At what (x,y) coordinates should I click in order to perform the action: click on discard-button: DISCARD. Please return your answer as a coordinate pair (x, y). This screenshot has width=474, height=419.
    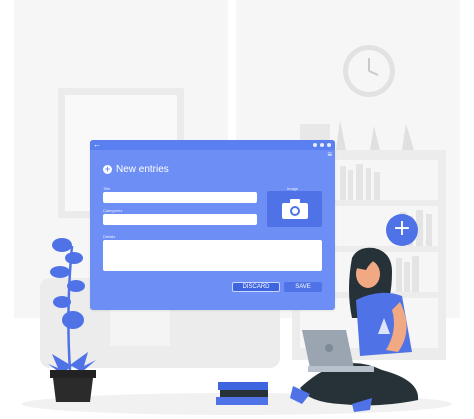
    Looking at the image, I should click on (256, 287).